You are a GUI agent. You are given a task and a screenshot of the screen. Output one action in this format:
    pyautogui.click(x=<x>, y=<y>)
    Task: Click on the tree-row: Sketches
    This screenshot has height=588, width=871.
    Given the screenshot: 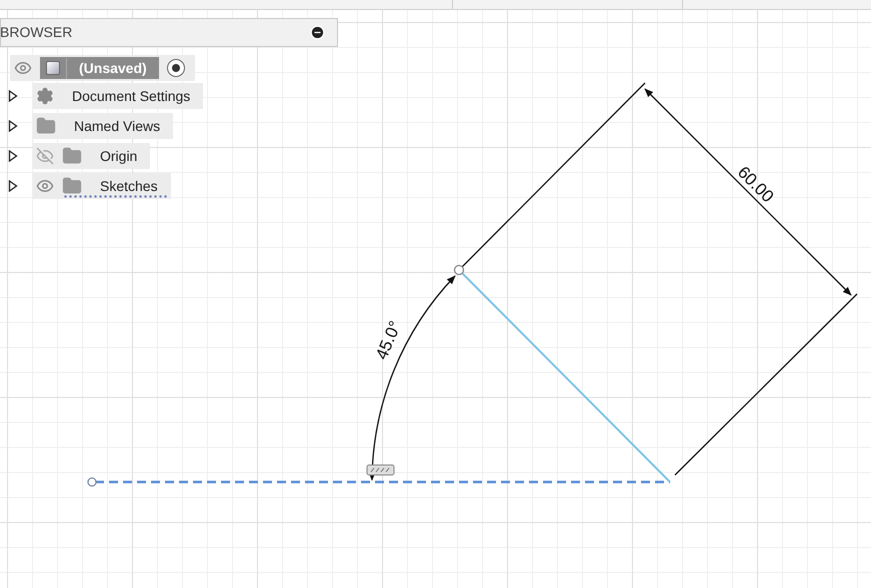 What is the action you would take?
    pyautogui.click(x=102, y=186)
    